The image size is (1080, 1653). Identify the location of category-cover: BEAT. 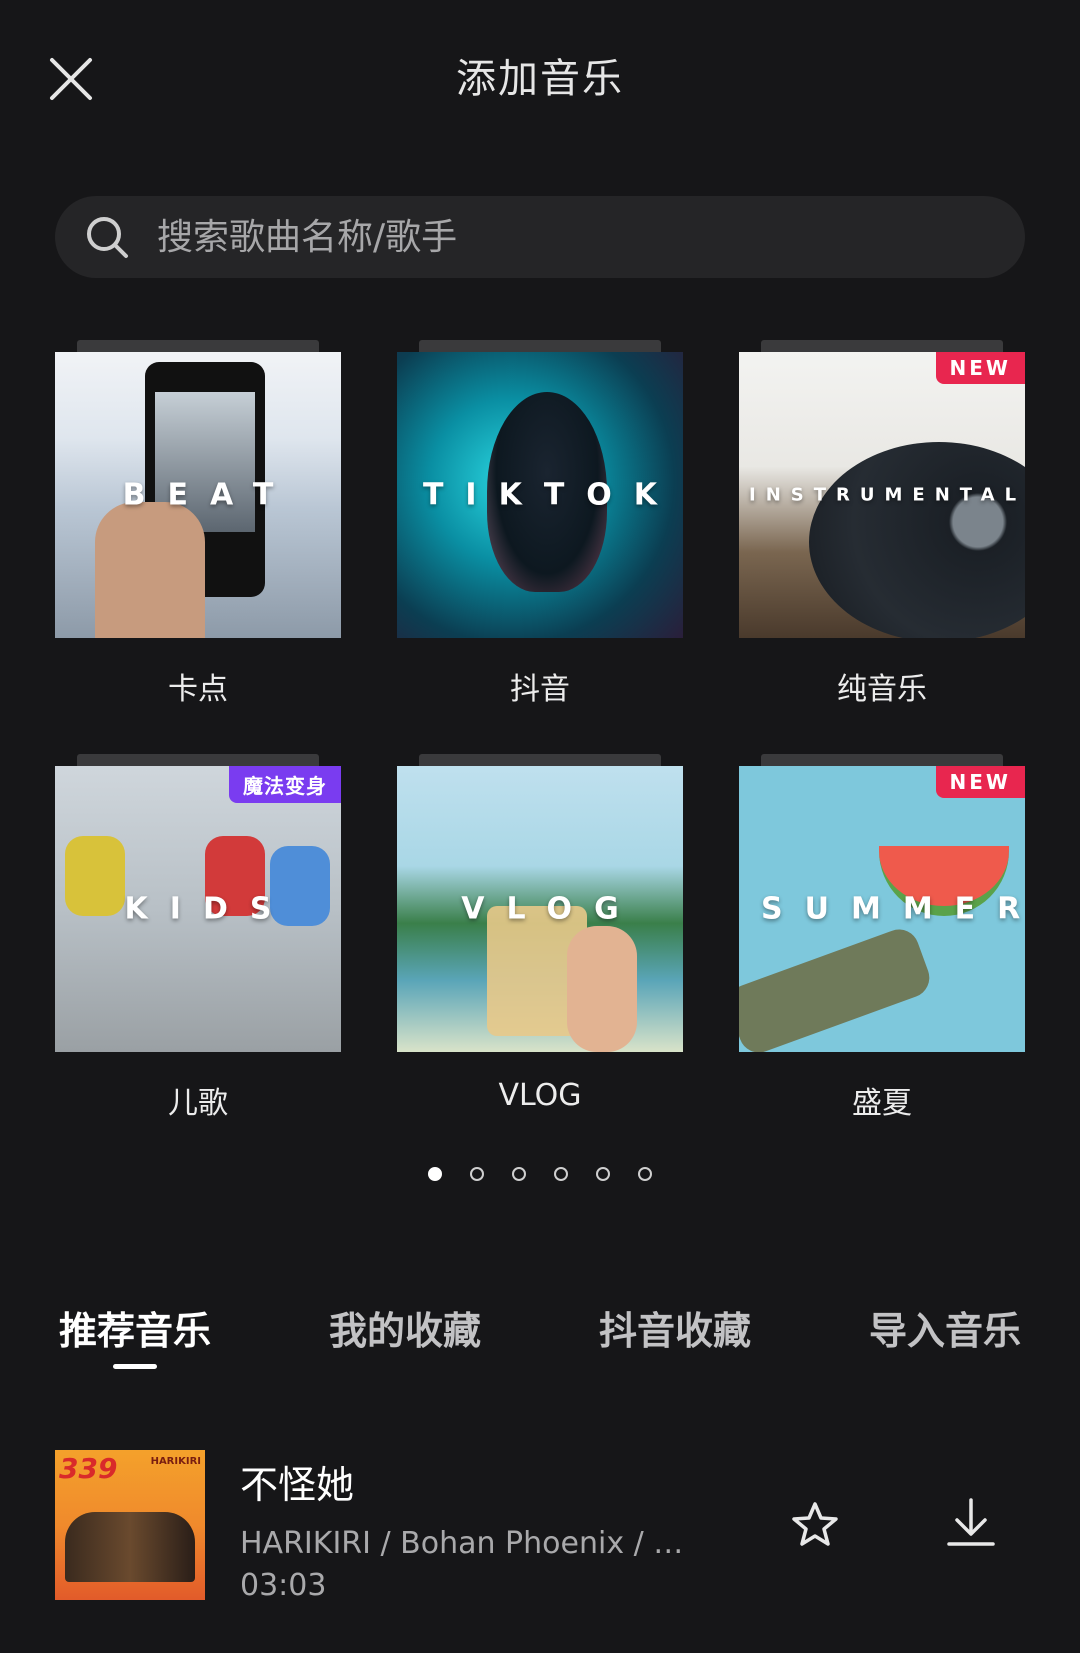
(198, 495).